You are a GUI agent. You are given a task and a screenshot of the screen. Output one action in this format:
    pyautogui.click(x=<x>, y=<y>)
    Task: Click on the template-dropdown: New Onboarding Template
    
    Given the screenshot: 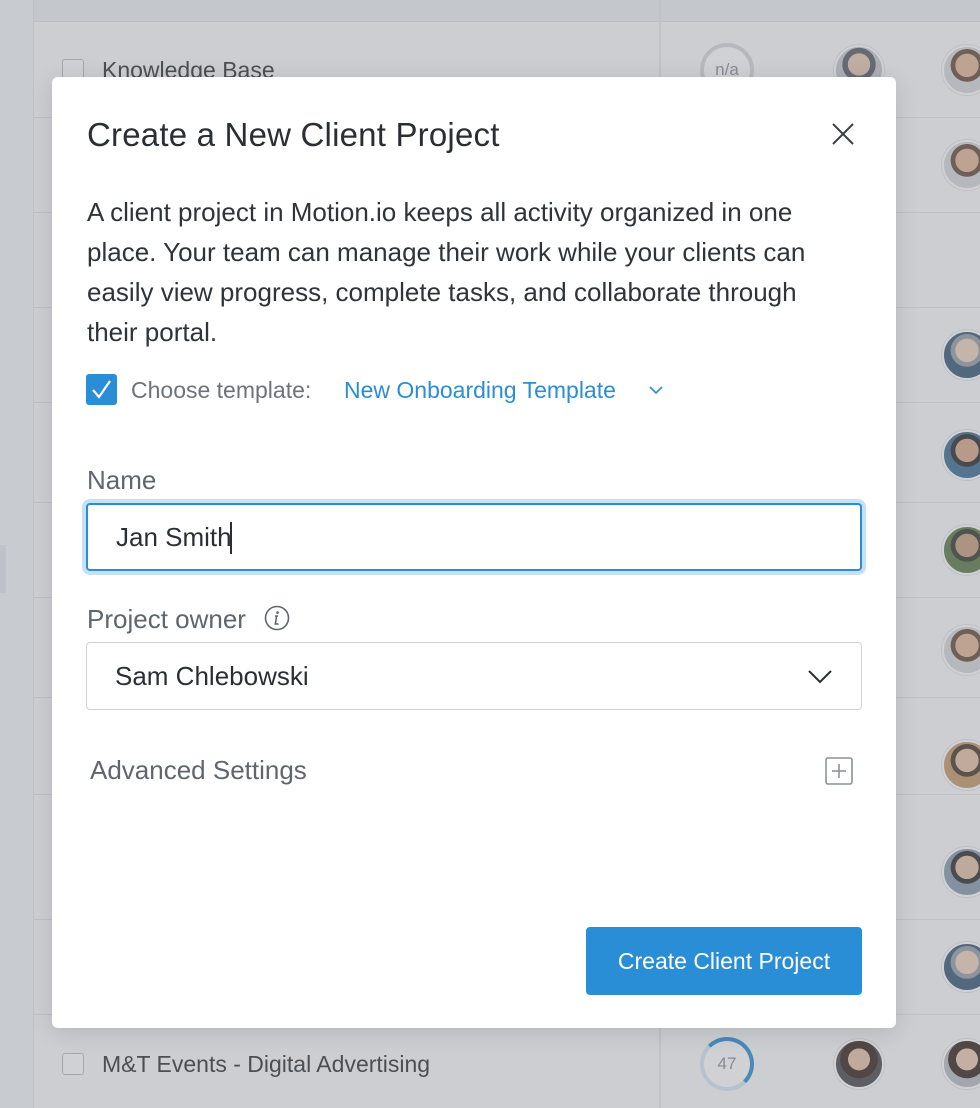 What is the action you would take?
    pyautogui.click(x=480, y=390)
    